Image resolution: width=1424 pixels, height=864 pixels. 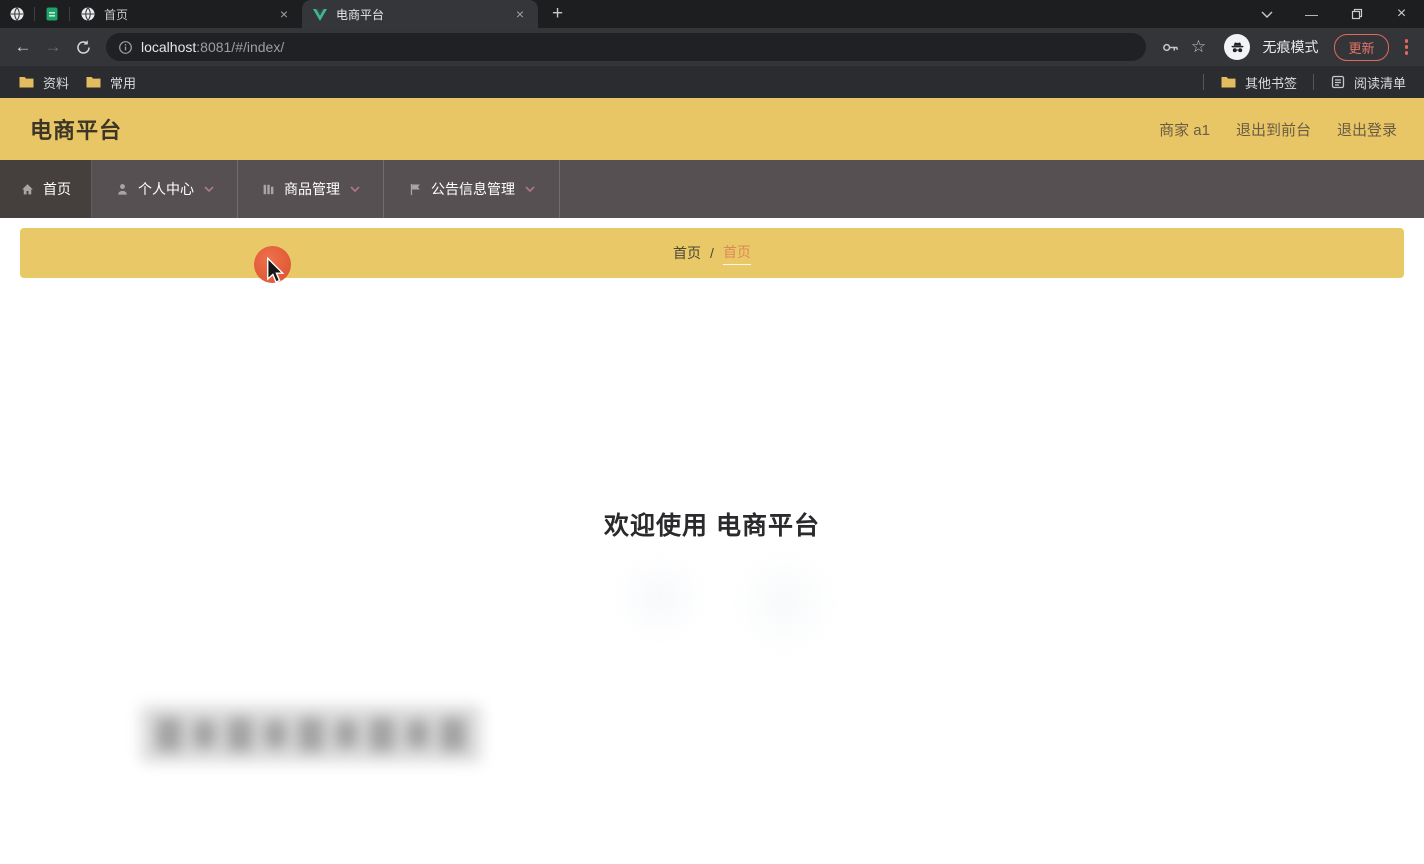 I want to click on nav-item-product-management: 商品管理, so click(x=311, y=189).